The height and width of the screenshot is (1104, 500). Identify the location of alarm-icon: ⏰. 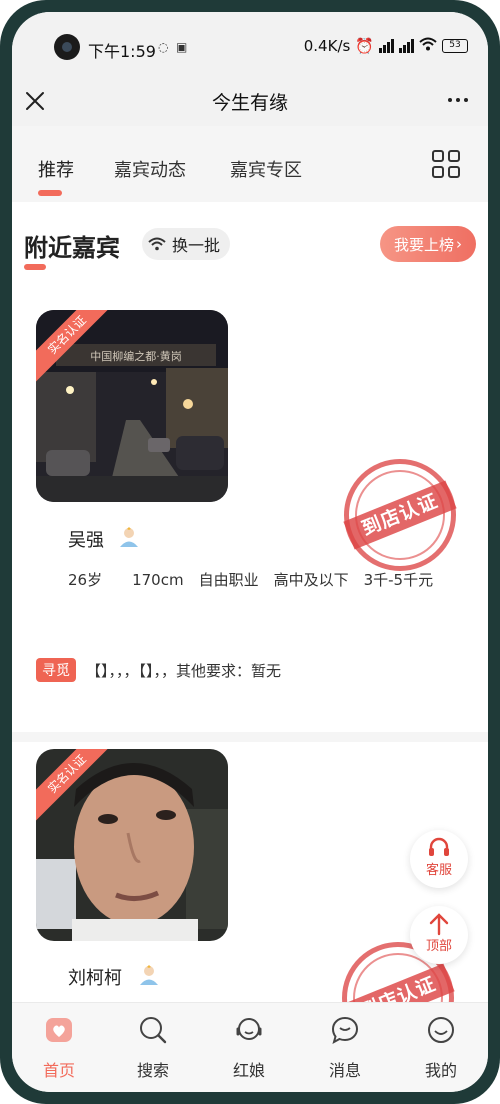
(364, 46).